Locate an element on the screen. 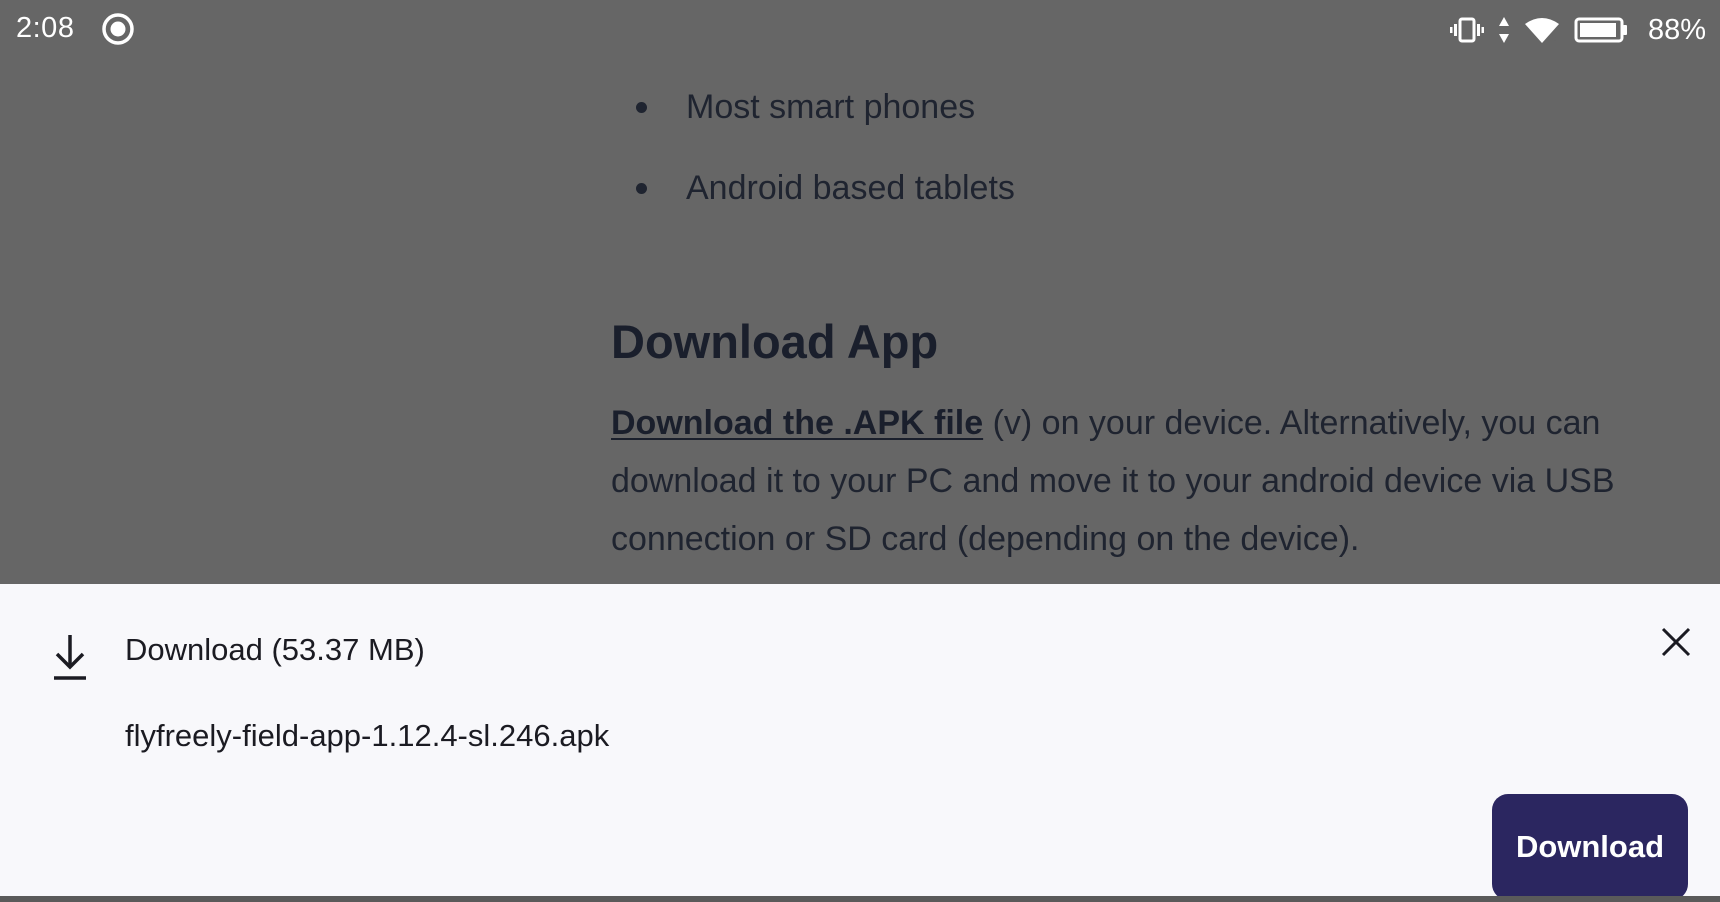 The image size is (1720, 902). vibrate-icon is located at coordinates (1466, 30).